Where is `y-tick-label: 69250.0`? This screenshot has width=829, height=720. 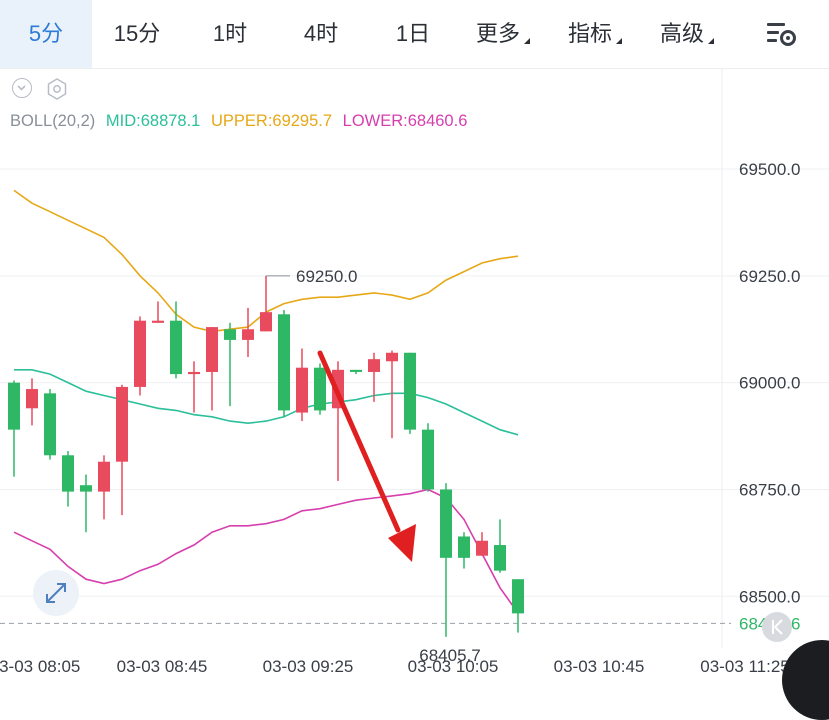
y-tick-label: 69250.0 is located at coordinates (769, 276).